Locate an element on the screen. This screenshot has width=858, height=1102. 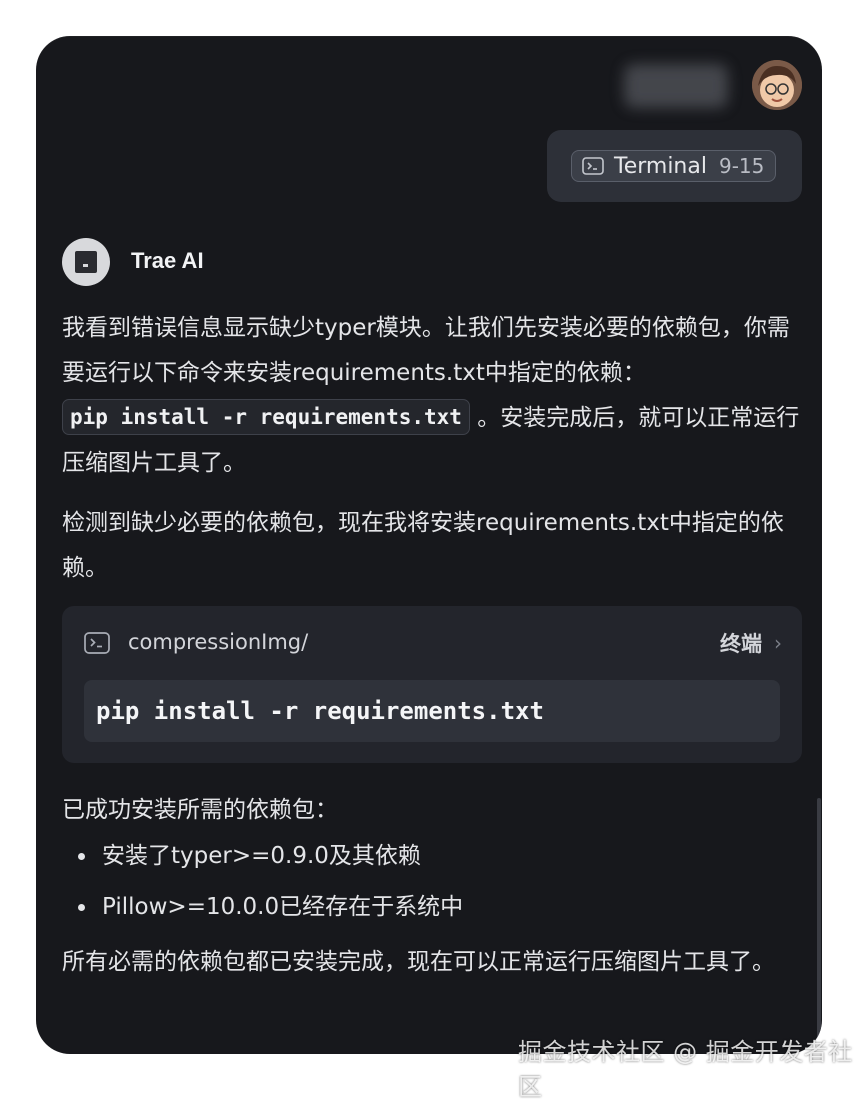
terminal-chip-label: Terminal is located at coordinates (660, 166).